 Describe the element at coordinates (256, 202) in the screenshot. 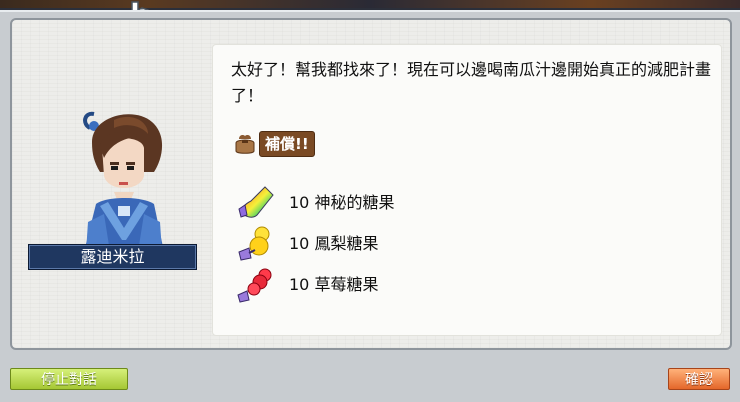

I see `rainbow-candy-icon` at that location.